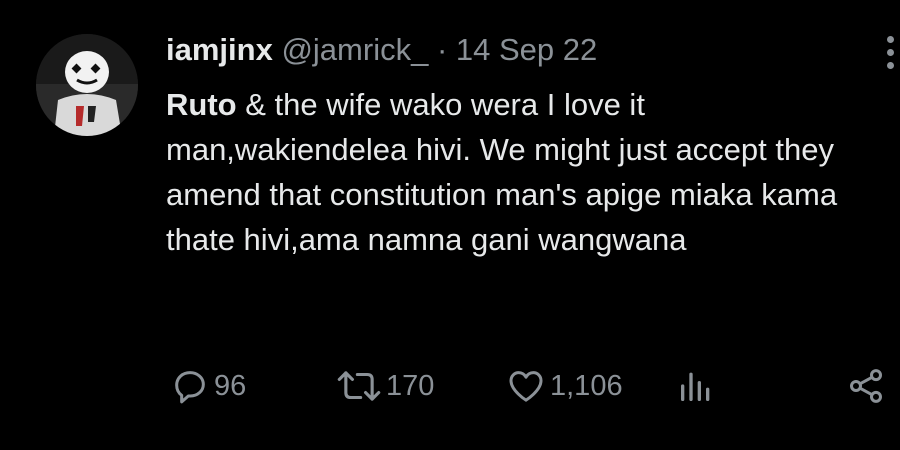 This screenshot has width=900, height=450. Describe the element at coordinates (230, 385) in the screenshot. I see `reply-count: 96` at that location.